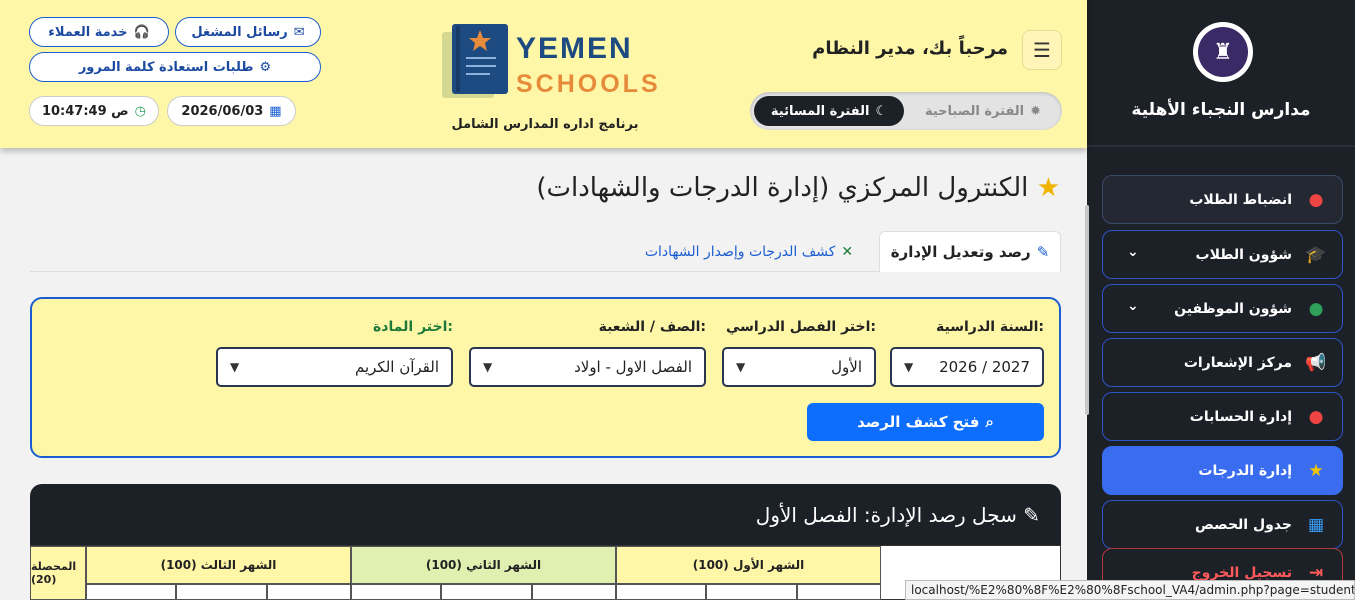 This screenshot has width=1355, height=600. What do you see at coordinates (974, 111) in the screenshot?
I see `period-morning-label: الفترة الصباحية` at bounding box center [974, 111].